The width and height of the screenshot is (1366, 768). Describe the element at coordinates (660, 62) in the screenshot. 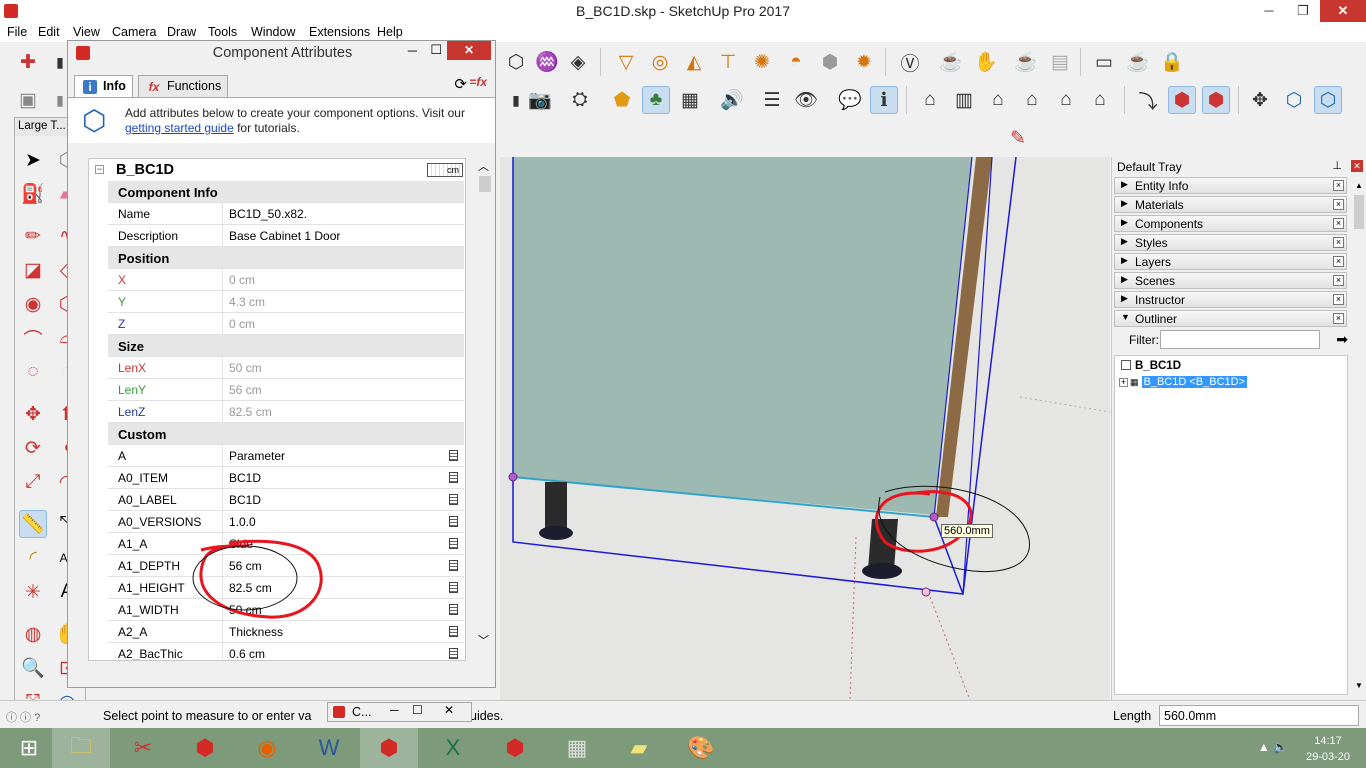

I see `circle-target-icon: ◎` at that location.